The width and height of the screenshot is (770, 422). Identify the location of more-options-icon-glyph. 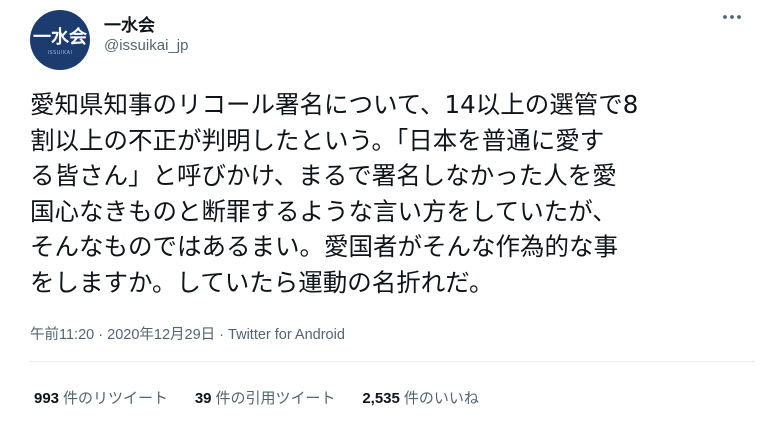
(732, 17).